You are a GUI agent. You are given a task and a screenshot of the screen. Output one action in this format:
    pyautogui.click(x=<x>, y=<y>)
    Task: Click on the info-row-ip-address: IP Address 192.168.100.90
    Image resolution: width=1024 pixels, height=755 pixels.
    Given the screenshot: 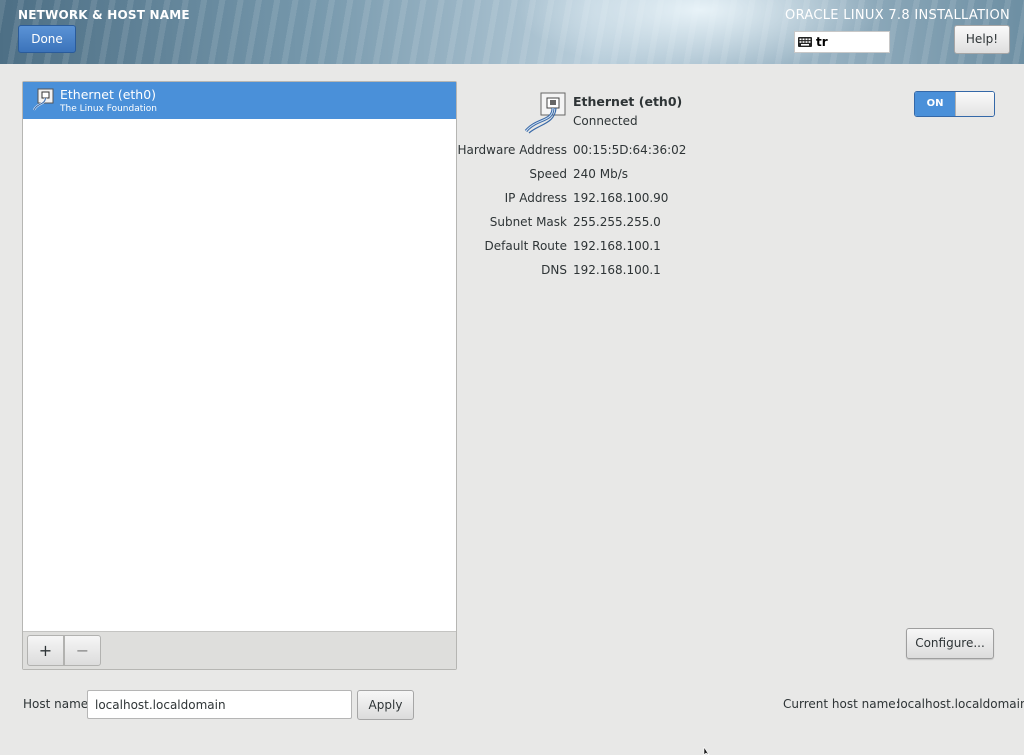 What is the action you would take?
    pyautogui.click(x=690, y=199)
    